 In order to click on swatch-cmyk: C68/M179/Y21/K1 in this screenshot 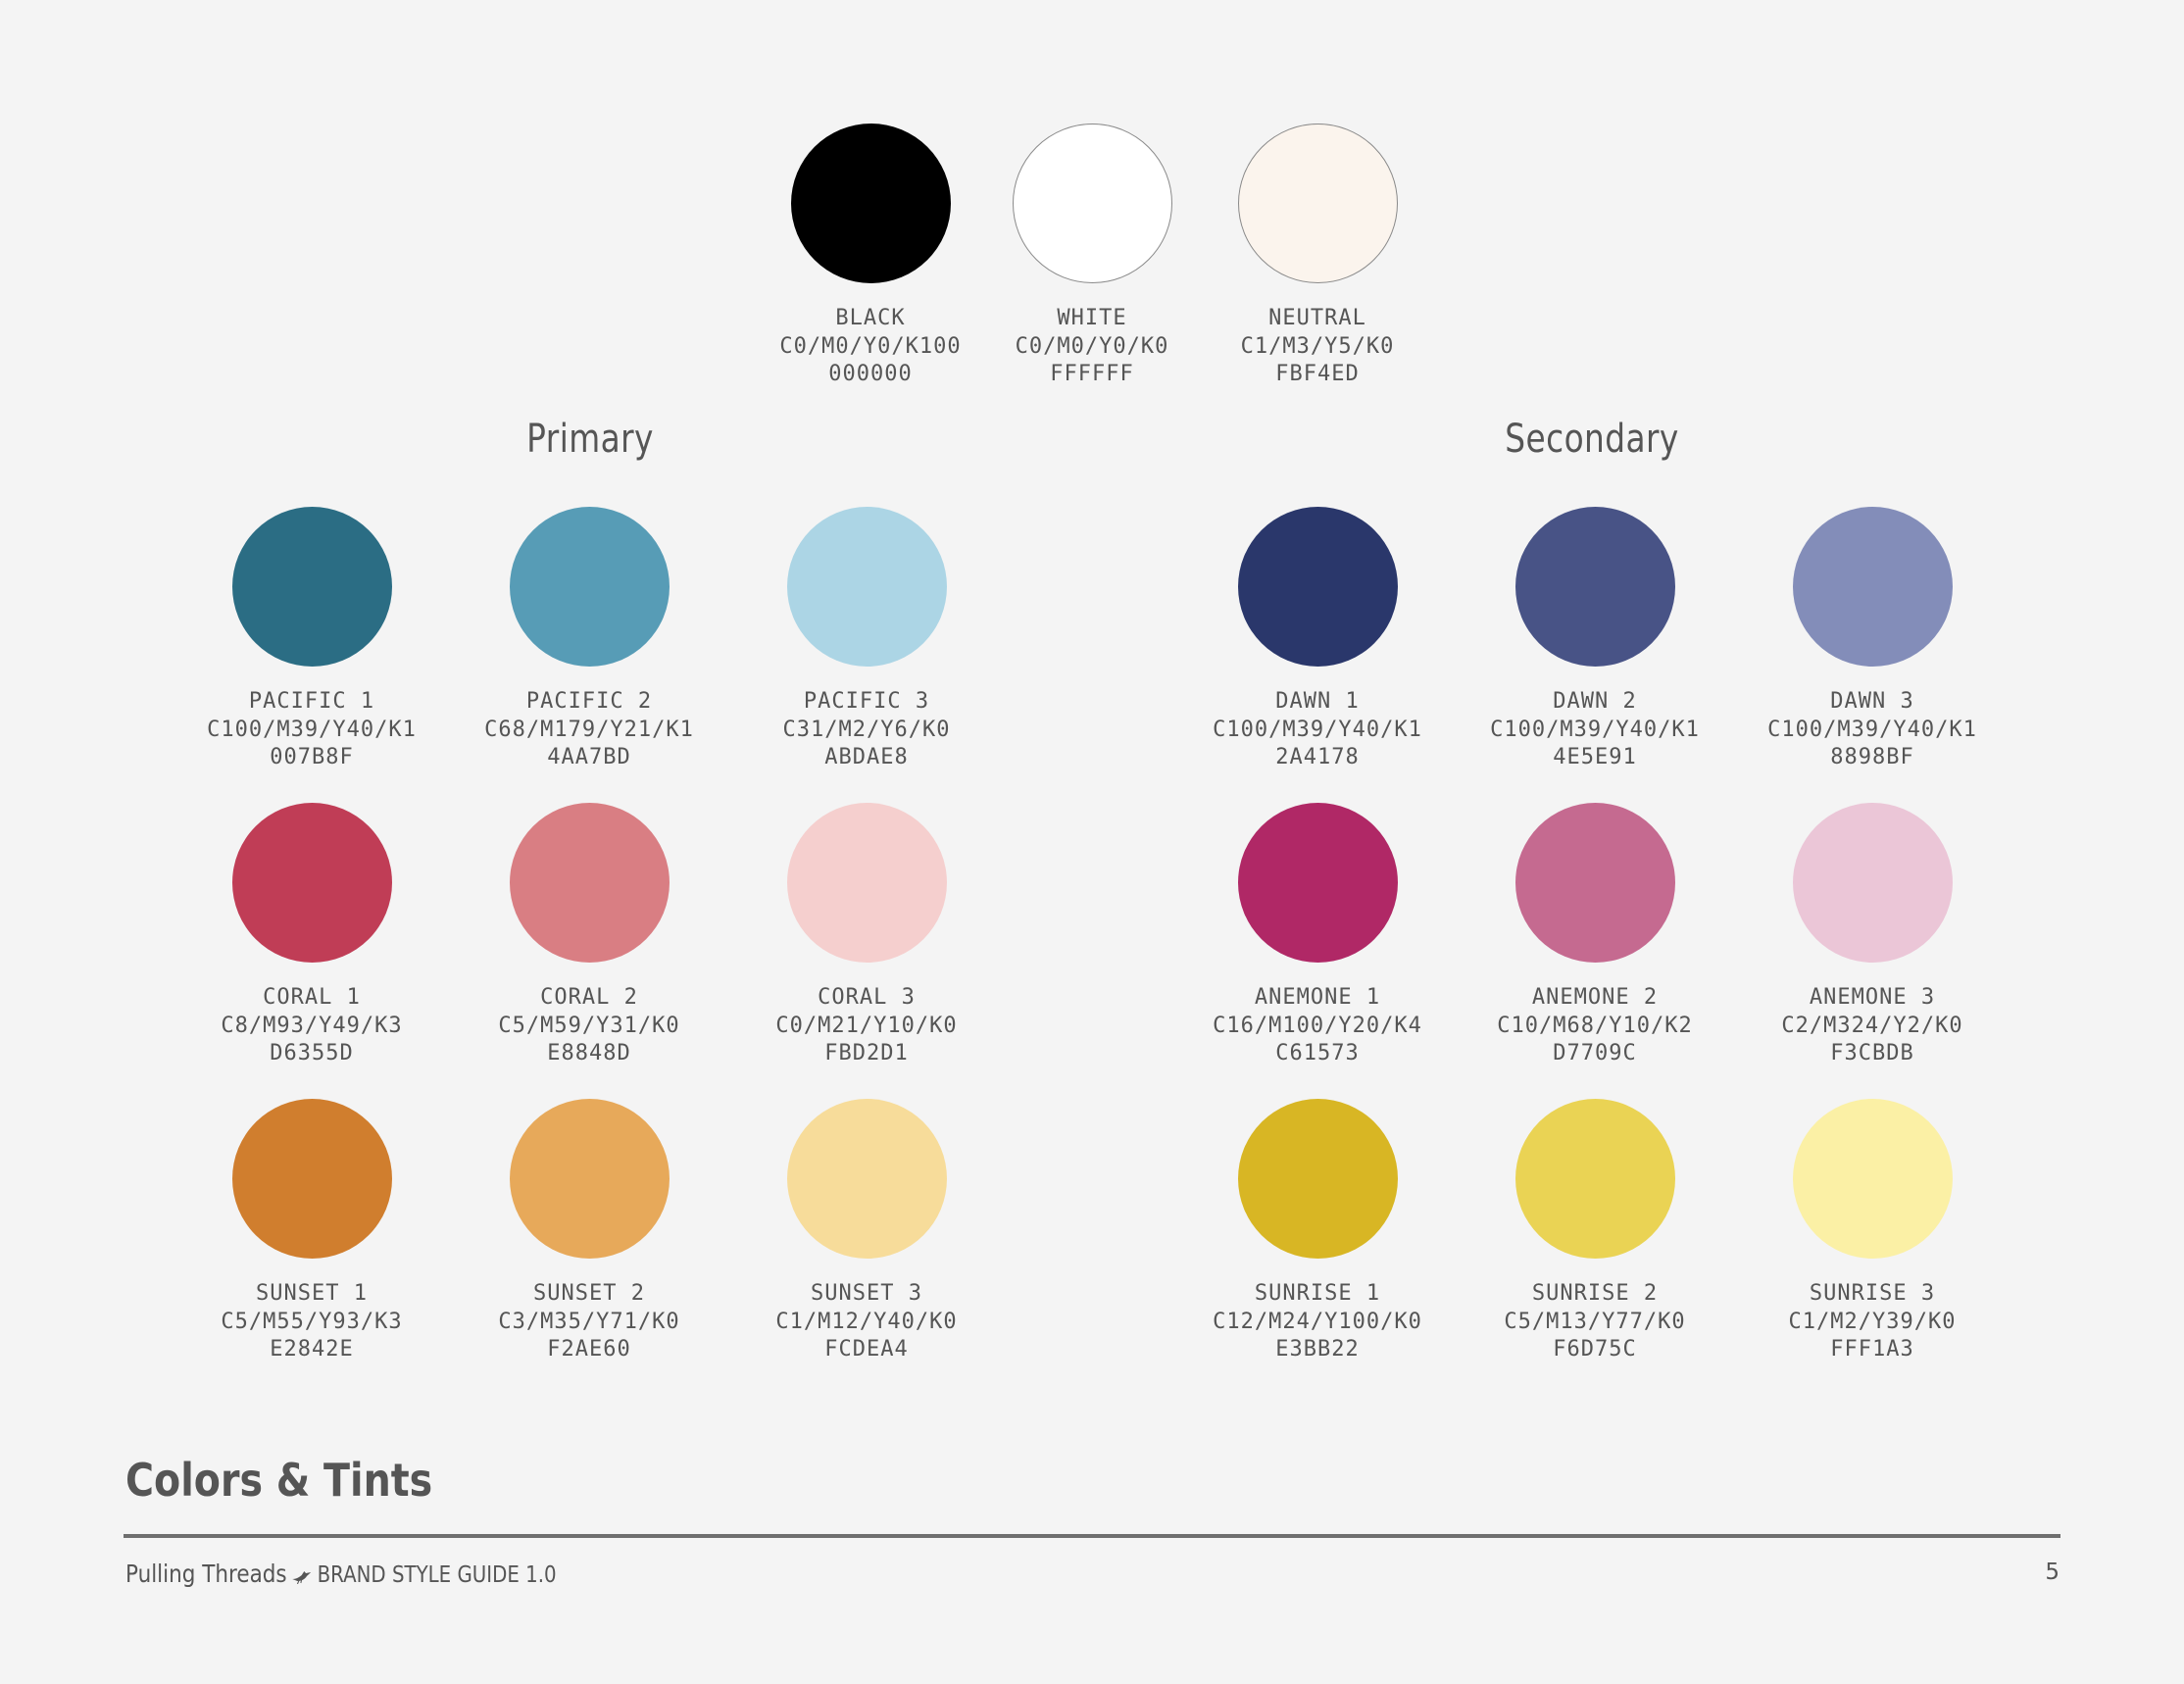, I will do `click(589, 729)`.